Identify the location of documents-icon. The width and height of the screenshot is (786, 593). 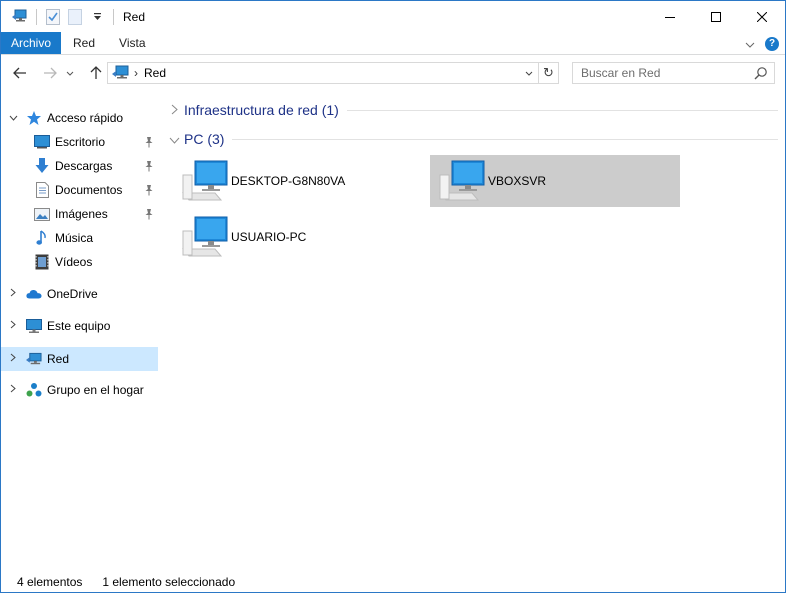
(42, 190).